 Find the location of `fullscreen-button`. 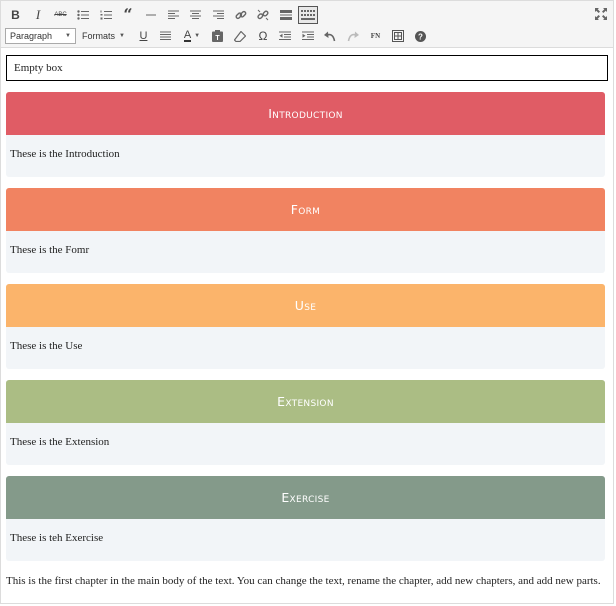

fullscreen-button is located at coordinates (601, 16).